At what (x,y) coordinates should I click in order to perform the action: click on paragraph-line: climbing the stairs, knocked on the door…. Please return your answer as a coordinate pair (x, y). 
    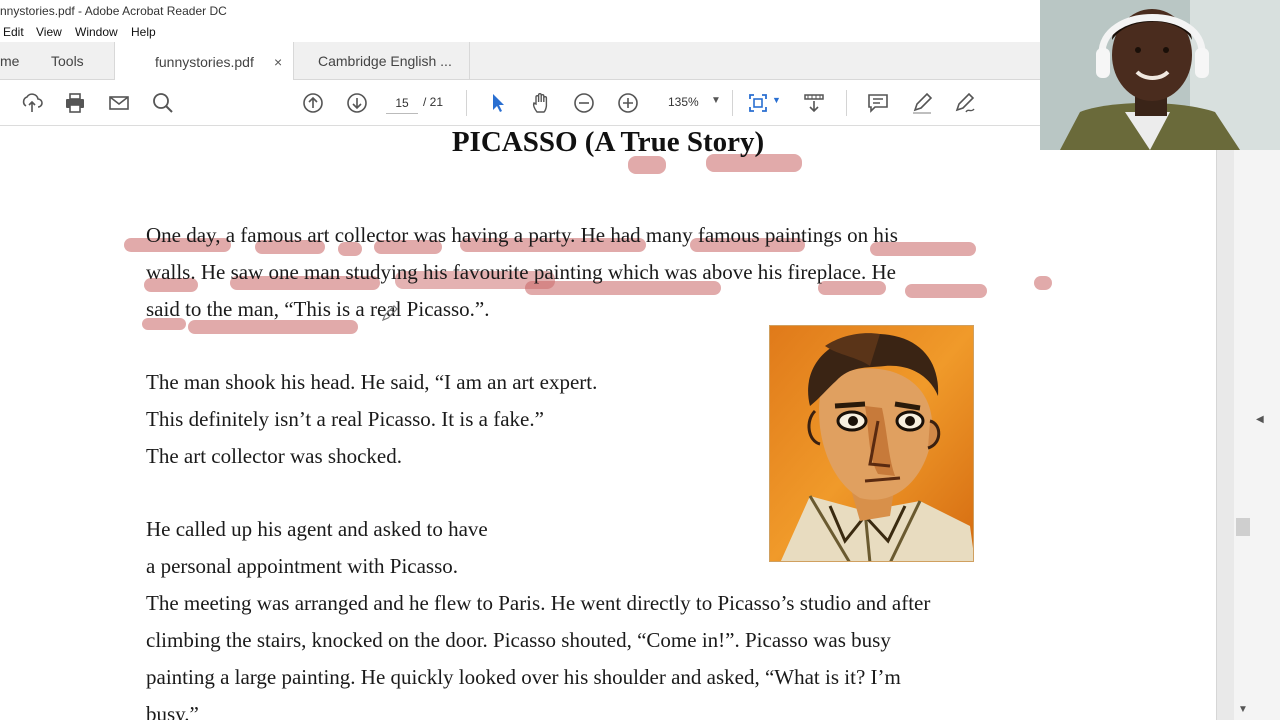
    Looking at the image, I should click on (518, 640).